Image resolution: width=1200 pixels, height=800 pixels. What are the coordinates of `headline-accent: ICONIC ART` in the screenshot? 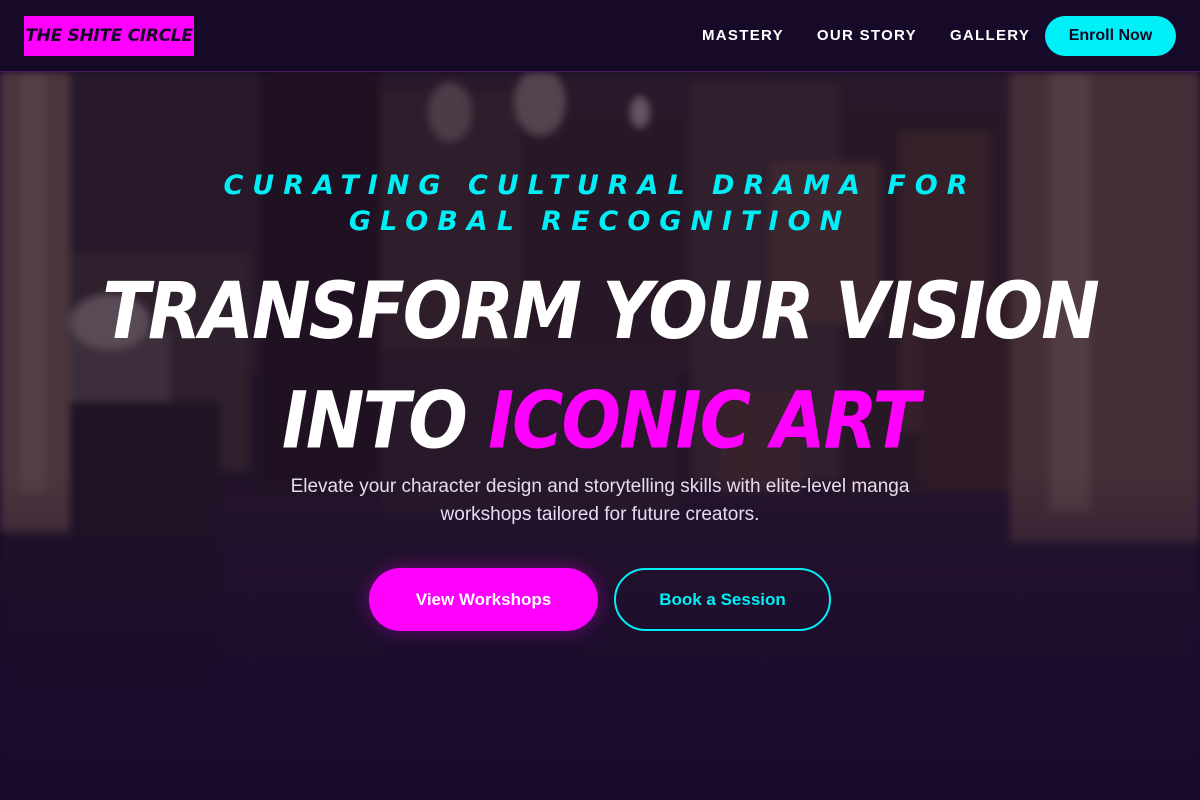 It's located at (704, 420).